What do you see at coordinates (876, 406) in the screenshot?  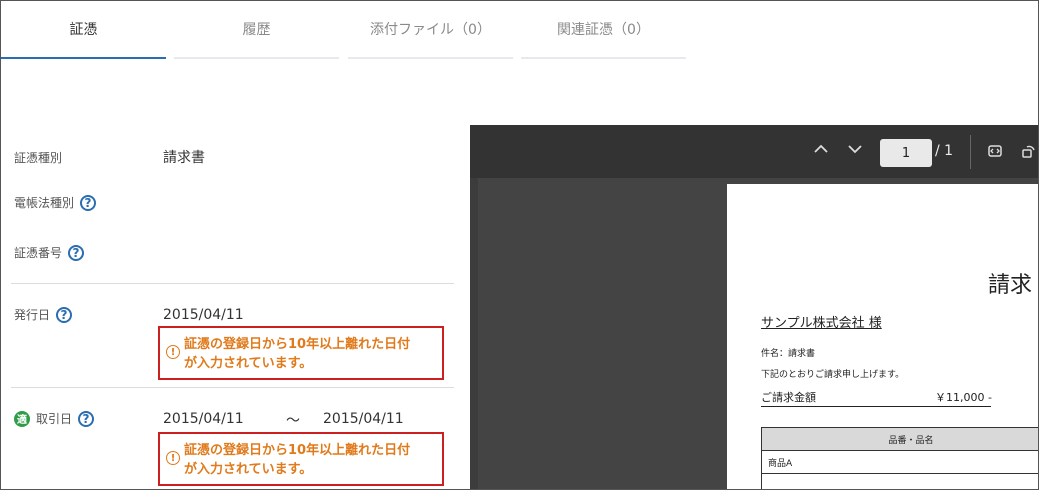 I see `doc-amount-underline` at bounding box center [876, 406].